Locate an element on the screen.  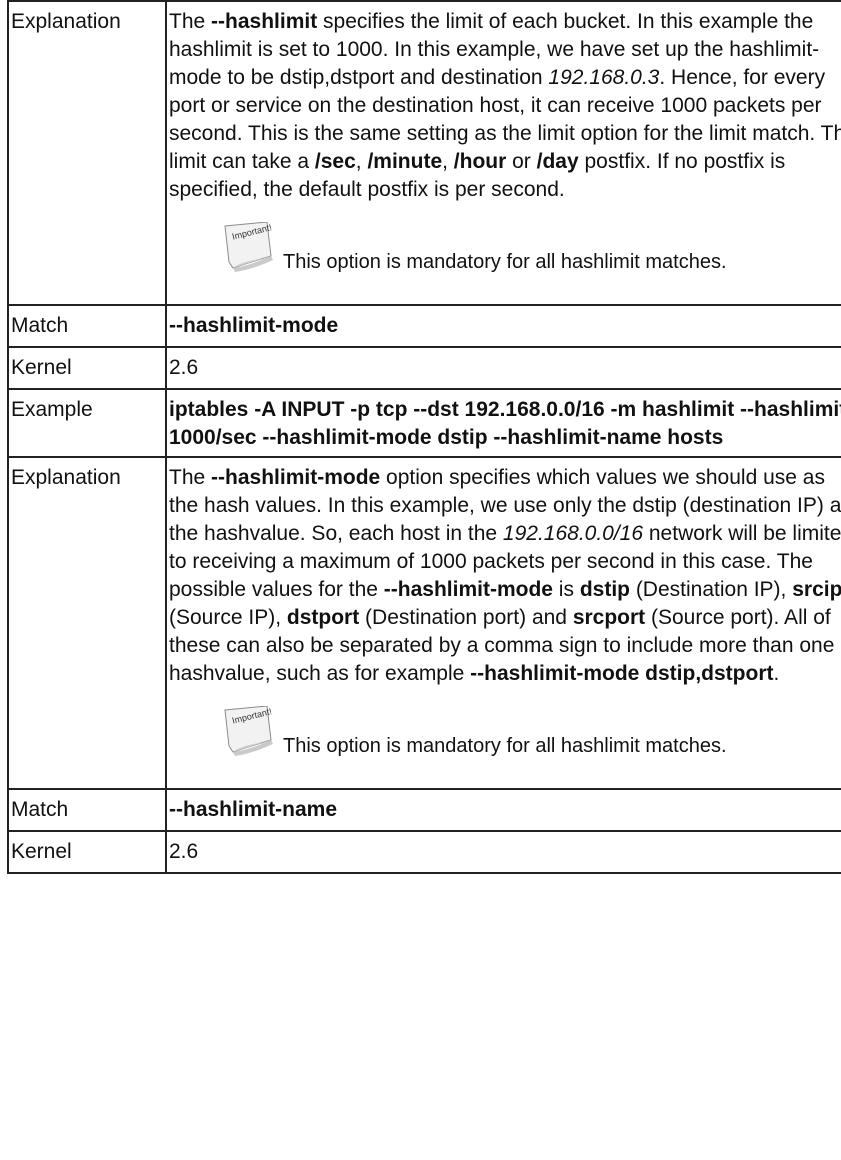
bold-text: /minute is located at coordinates (405, 161).